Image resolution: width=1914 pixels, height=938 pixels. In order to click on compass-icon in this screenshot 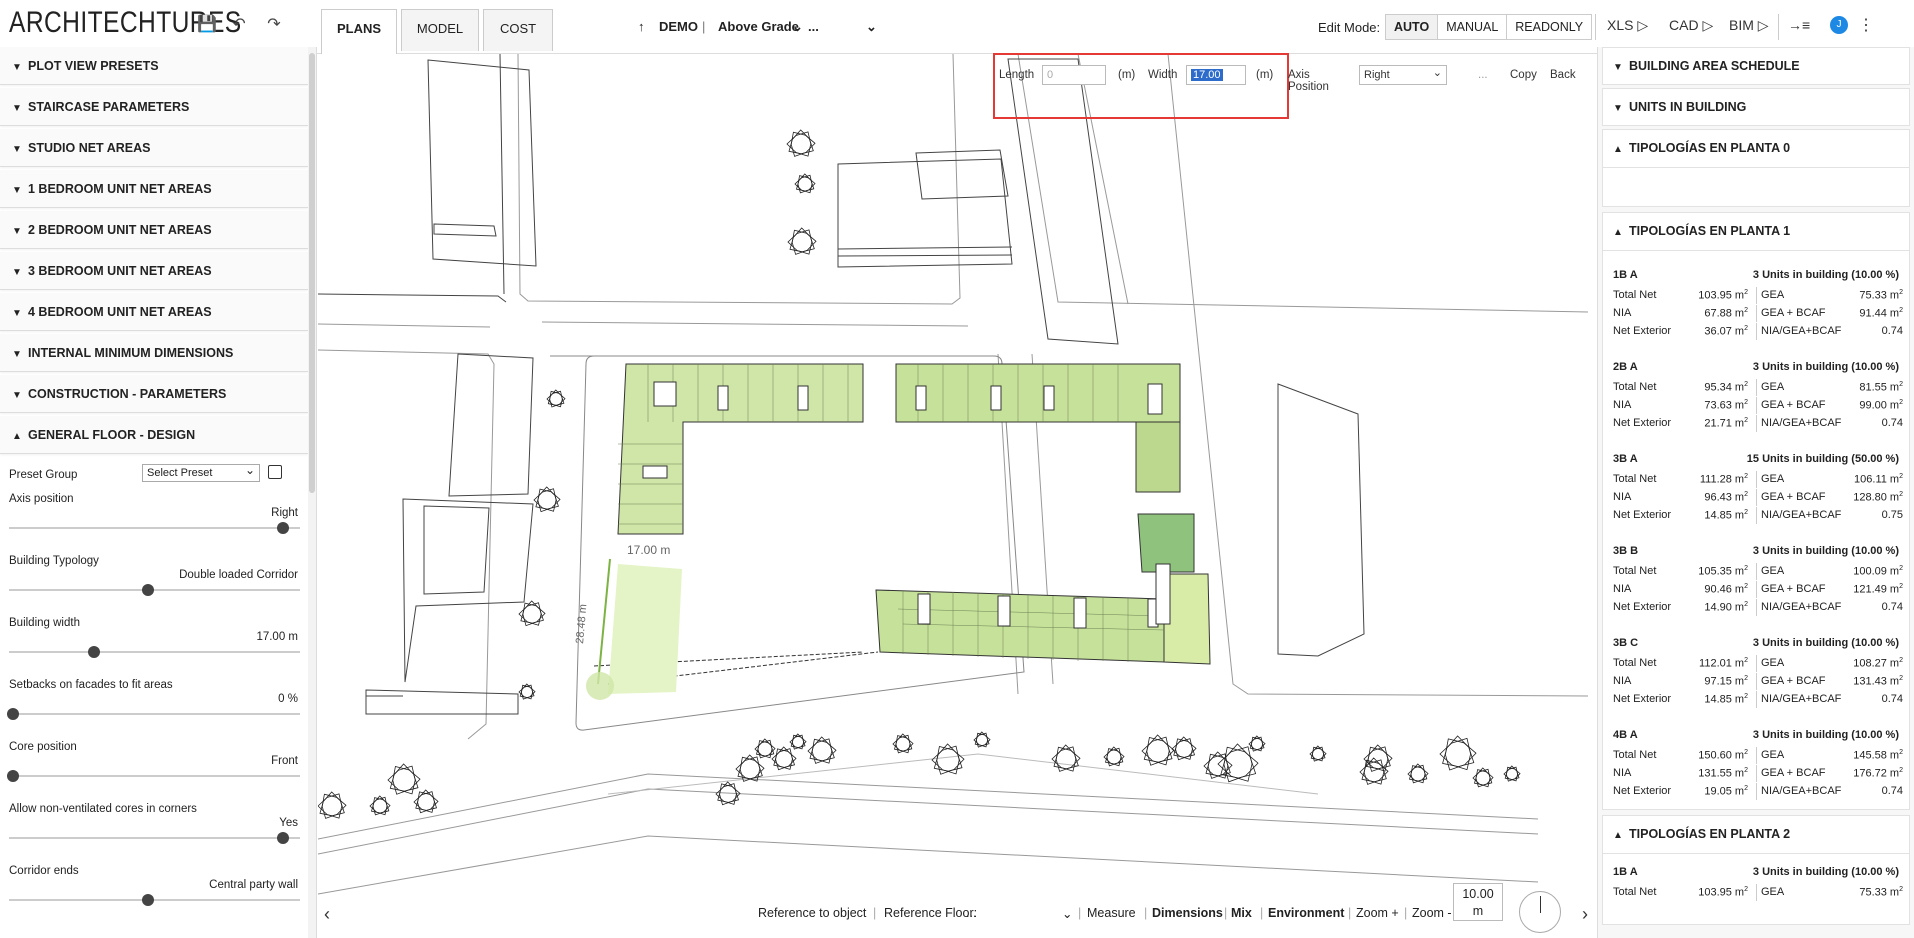, I will do `click(1540, 912)`.